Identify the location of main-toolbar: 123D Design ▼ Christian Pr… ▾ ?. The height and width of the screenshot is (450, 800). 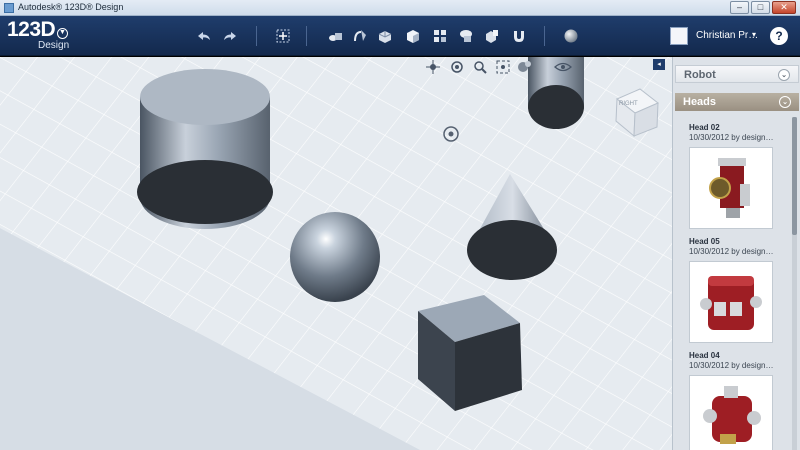
(400, 36).